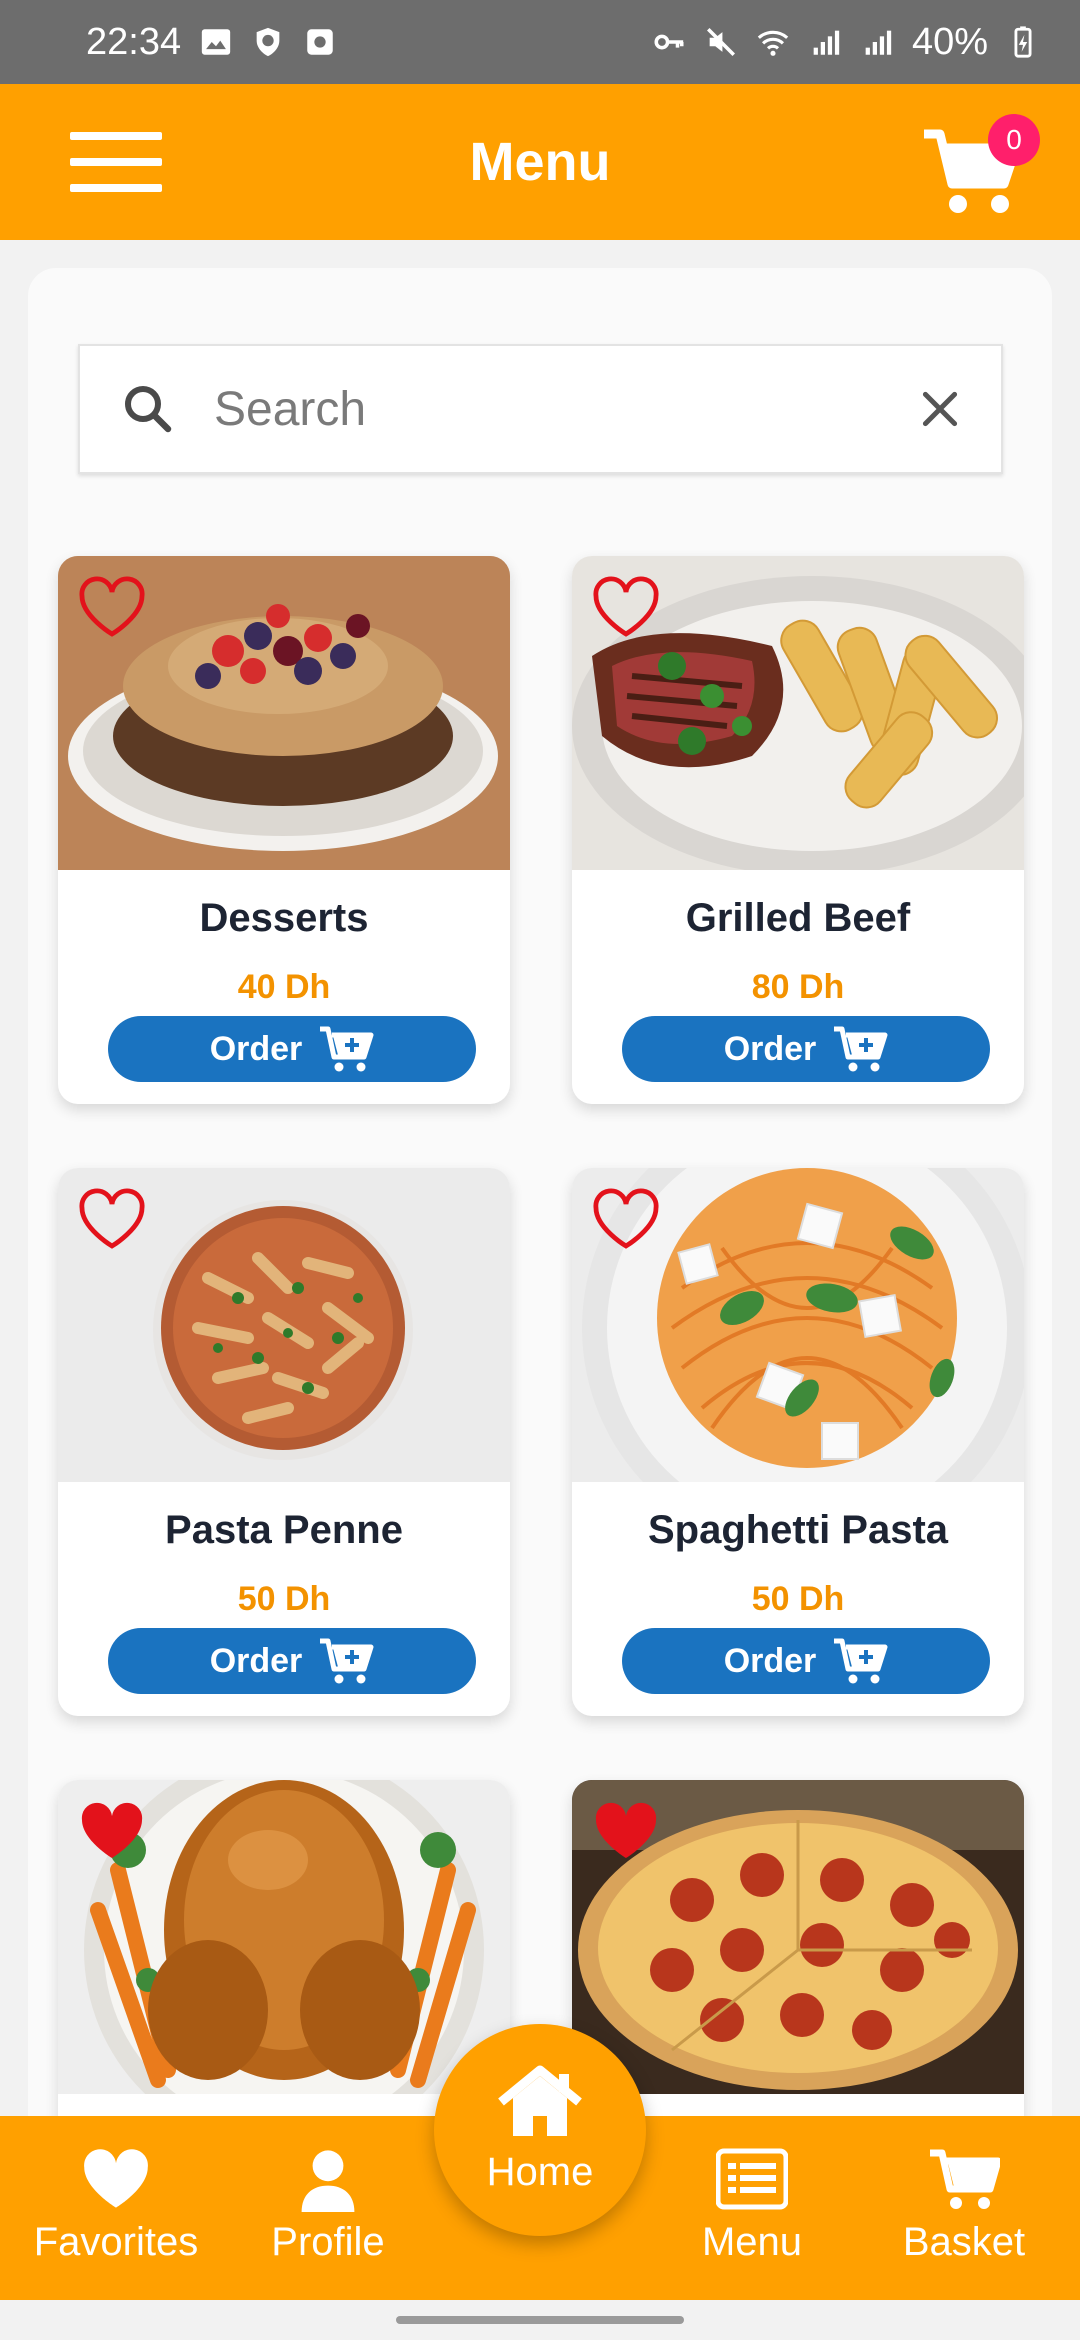  I want to click on gesture-bar, so click(540, 2320).